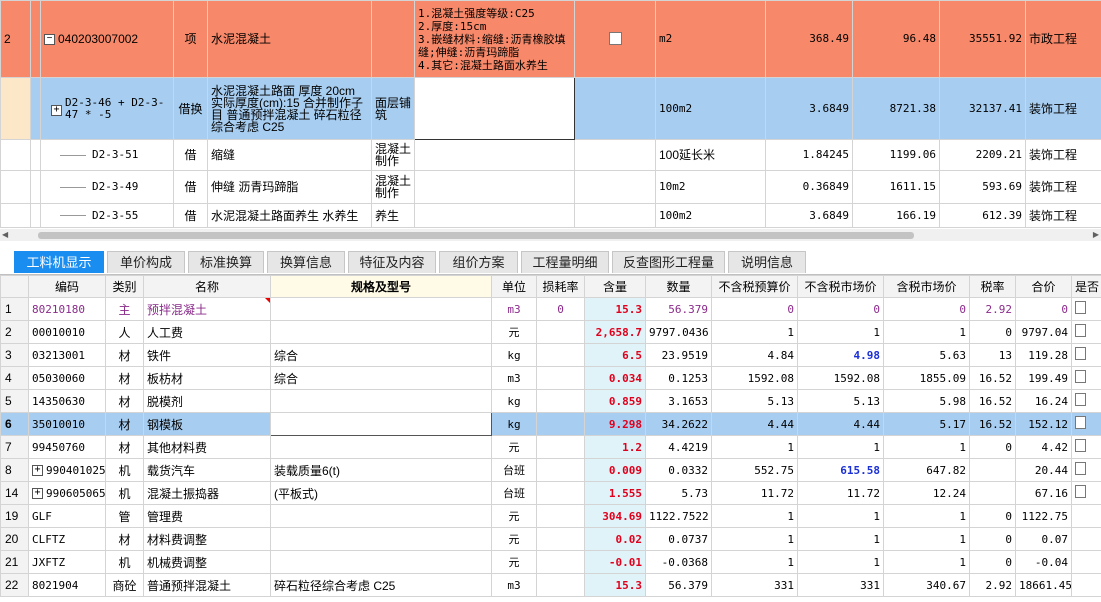  Describe the element at coordinates (1043, 470) in the screenshot. I see `cell-total: 20.44` at that location.